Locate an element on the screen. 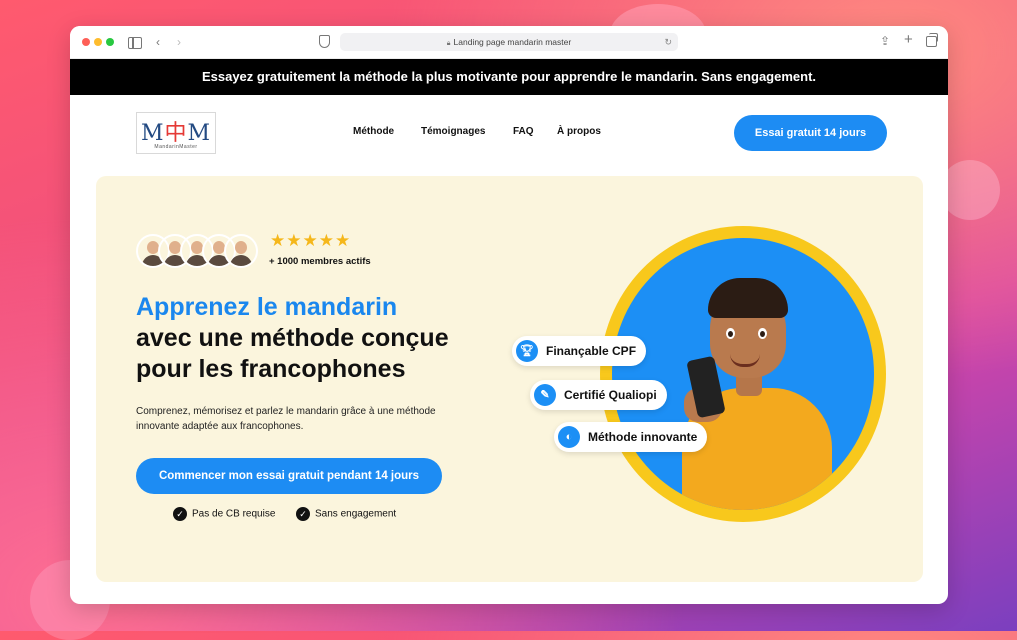 The width and height of the screenshot is (1017, 640). share-icon: ⇪ is located at coordinates (885, 41).